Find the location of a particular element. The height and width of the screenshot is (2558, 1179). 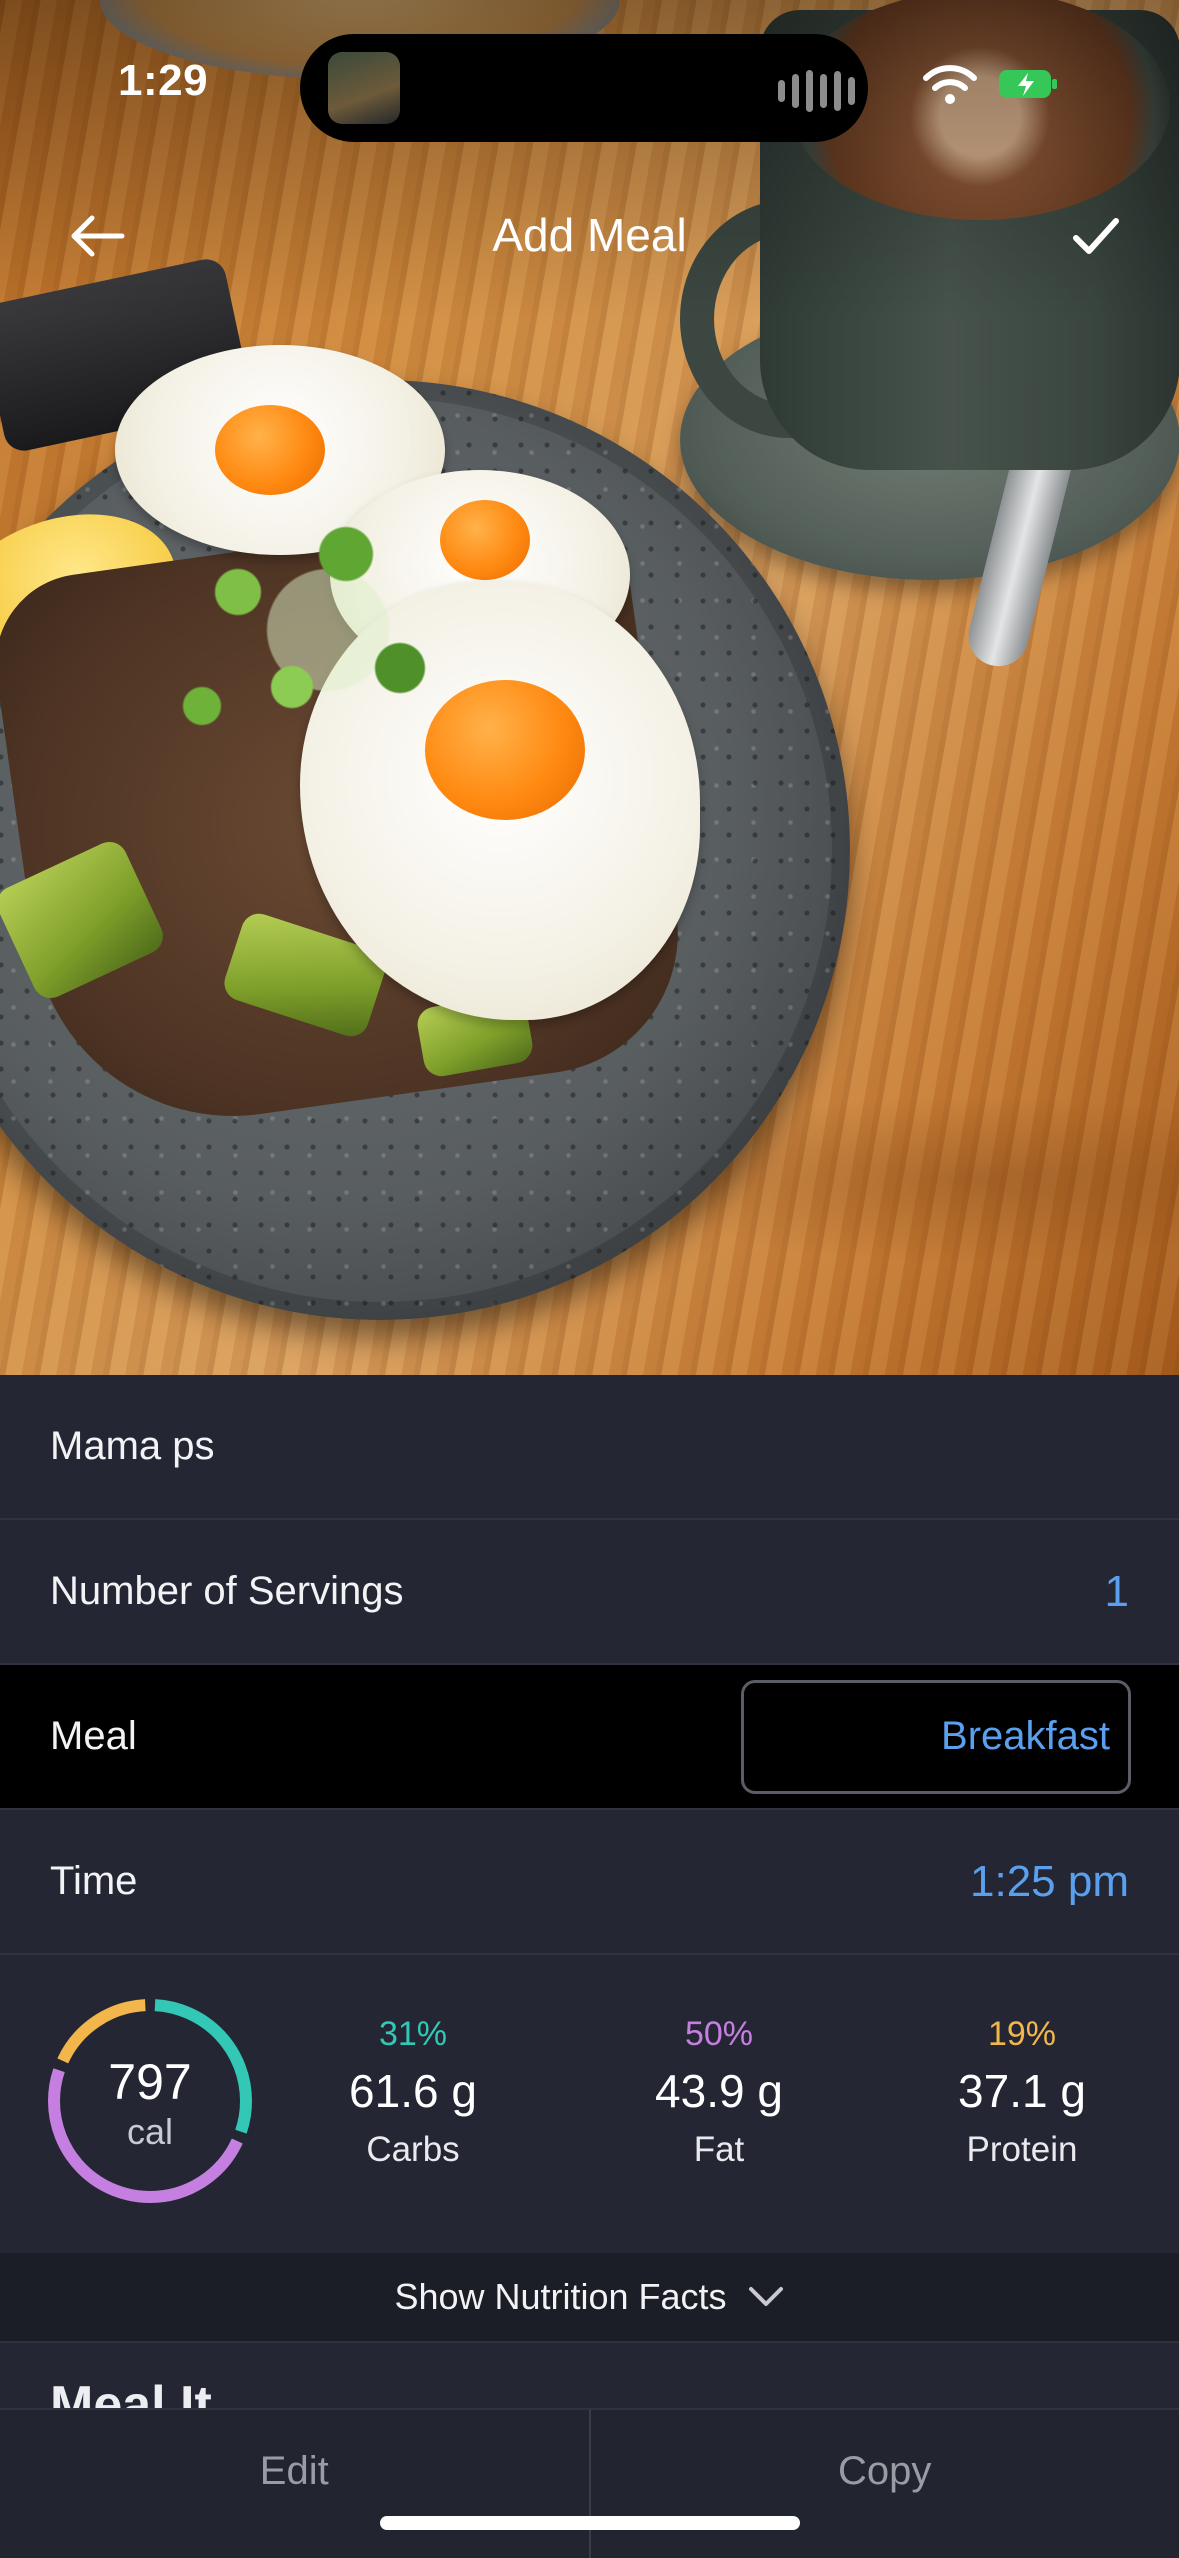

show-nutrition-facts-label: Show Nutrition Facts is located at coordinates (560, 2297).